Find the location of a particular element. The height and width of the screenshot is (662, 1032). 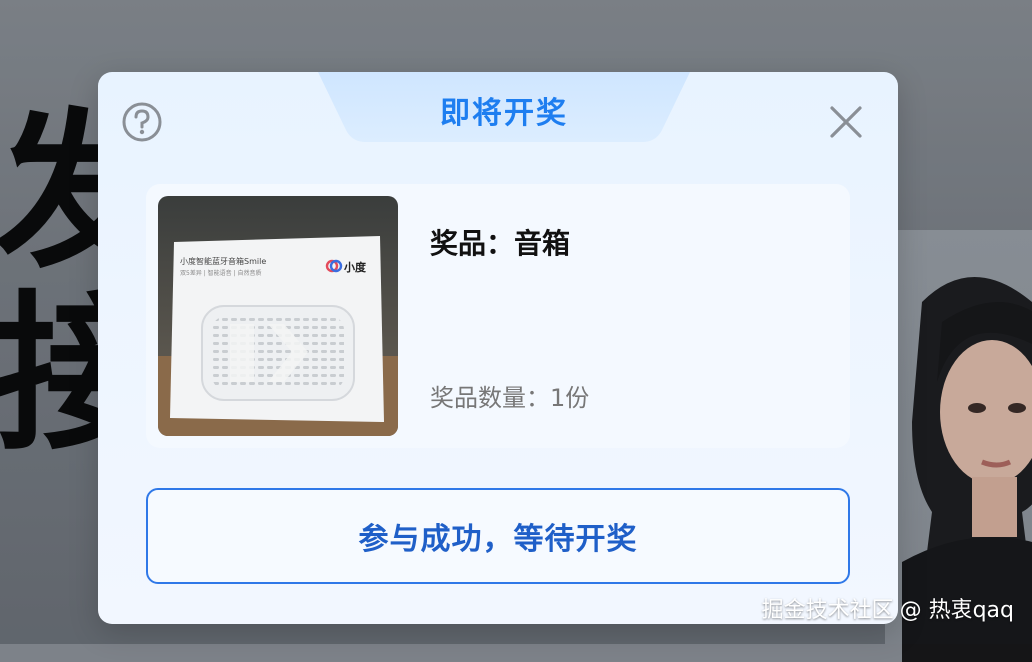

prize-name-value: 音箱 is located at coordinates (542, 243).